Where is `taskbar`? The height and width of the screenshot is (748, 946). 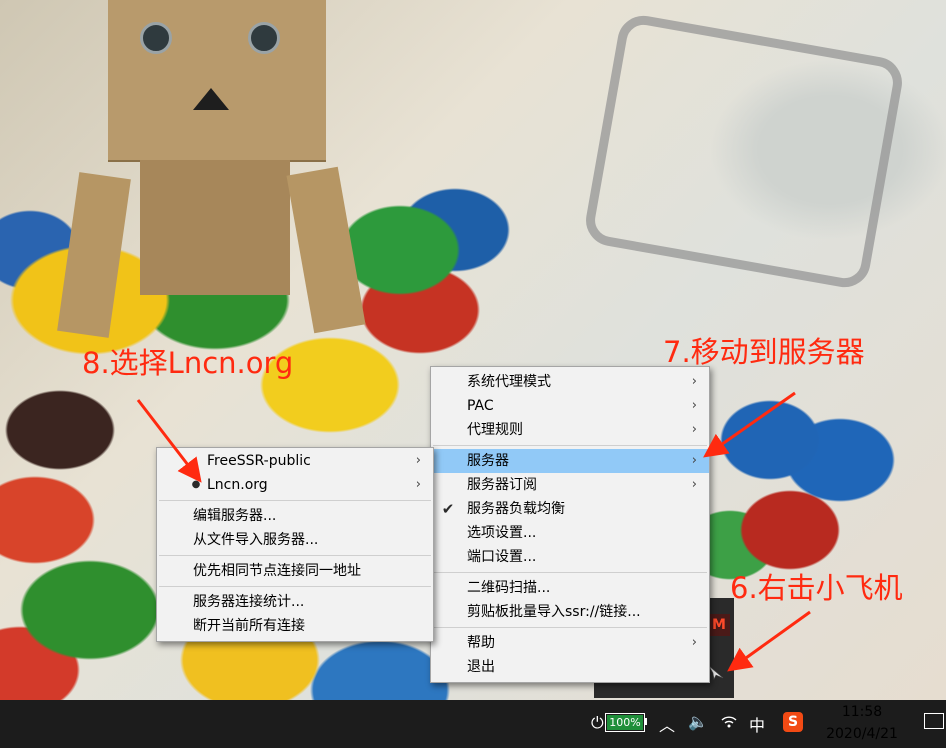
taskbar is located at coordinates (473, 724).